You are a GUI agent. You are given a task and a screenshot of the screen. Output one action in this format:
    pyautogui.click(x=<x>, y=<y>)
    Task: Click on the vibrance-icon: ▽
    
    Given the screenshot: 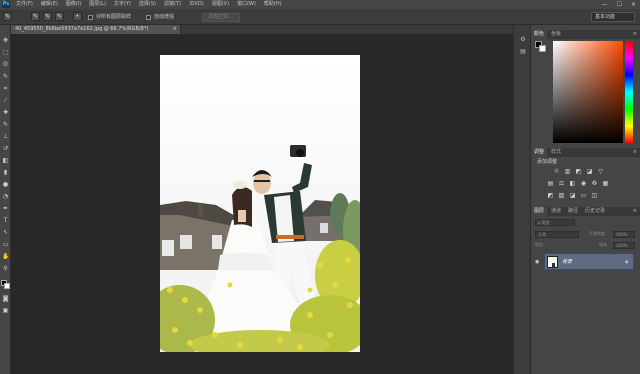 What is the action you would take?
    pyautogui.click(x=600, y=171)
    